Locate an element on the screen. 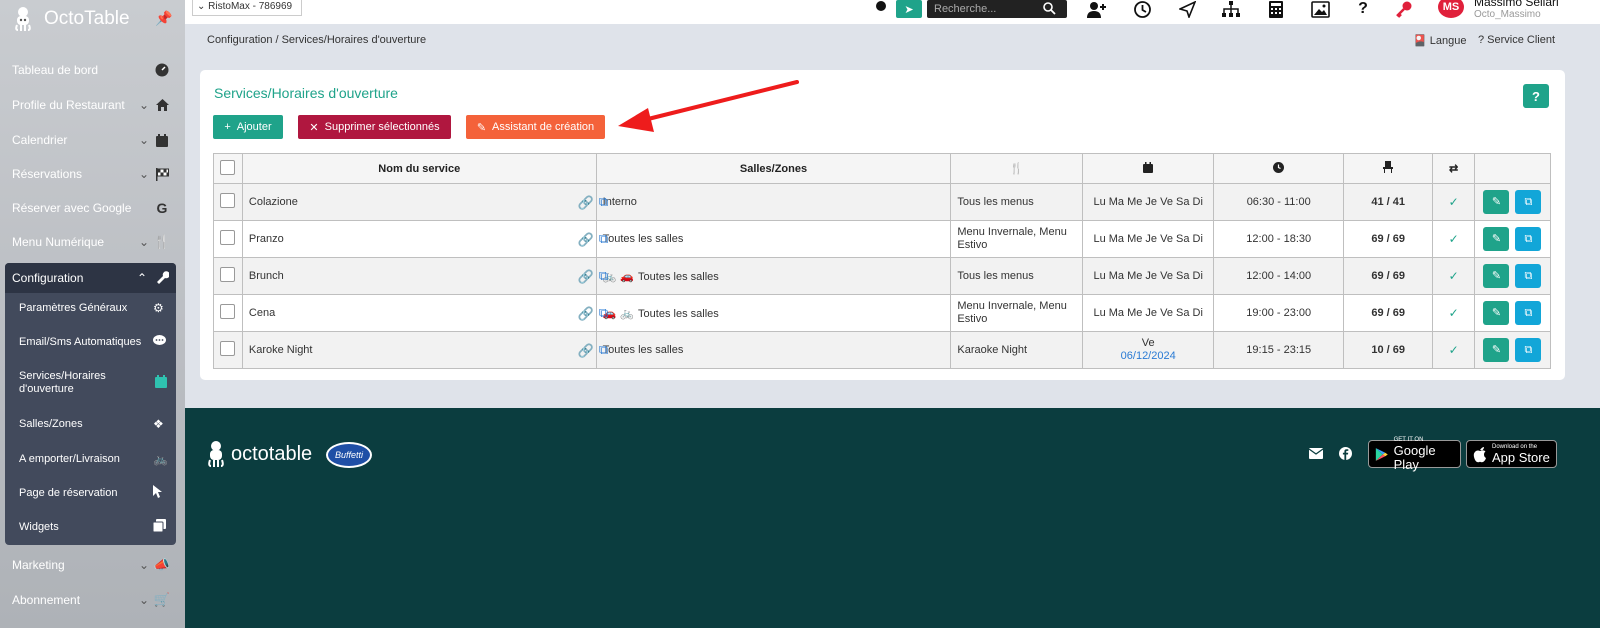  sidebar-subitem-takeaway: A emporter/Livraison 🚲 is located at coordinates (90, 459).